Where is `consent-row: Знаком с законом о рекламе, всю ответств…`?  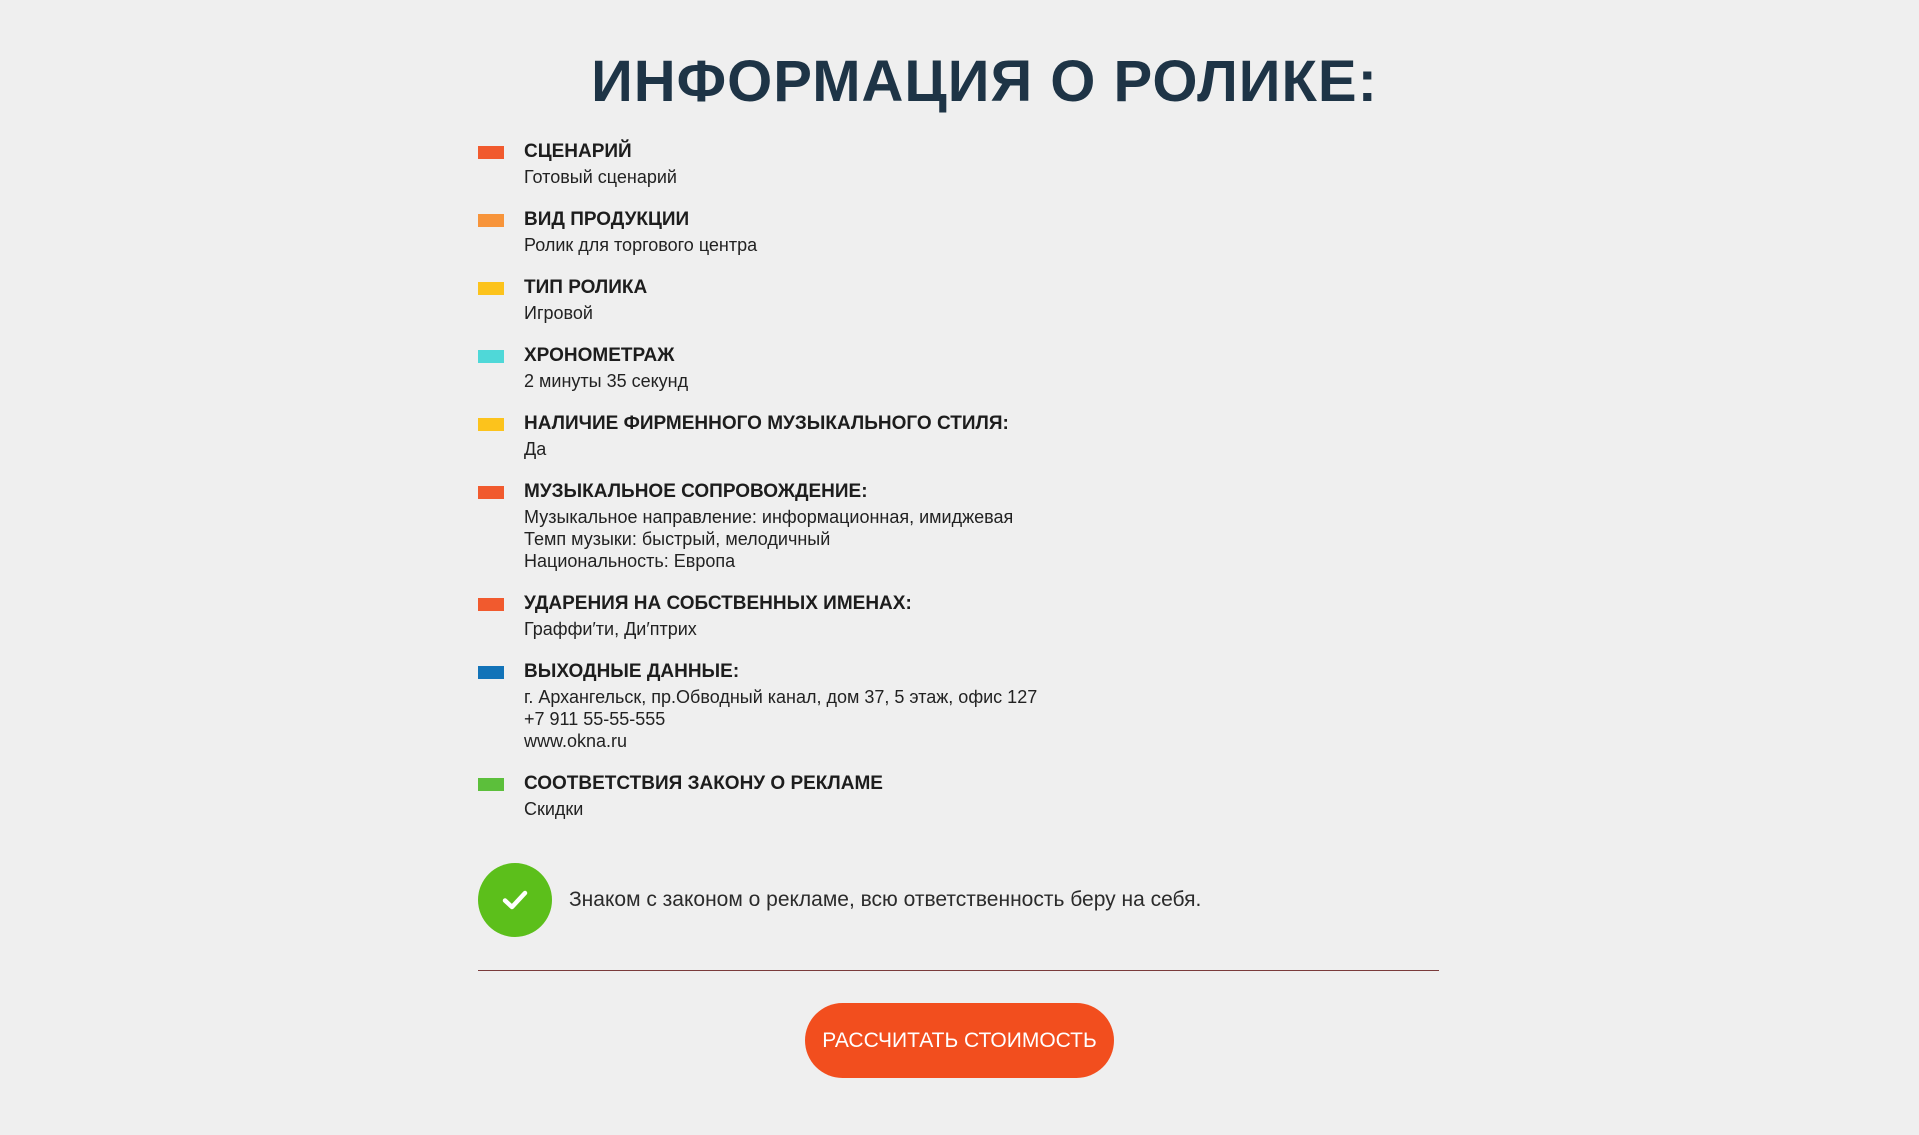
consent-row: Знаком с законом о рекламе, всю ответств… is located at coordinates (839, 900).